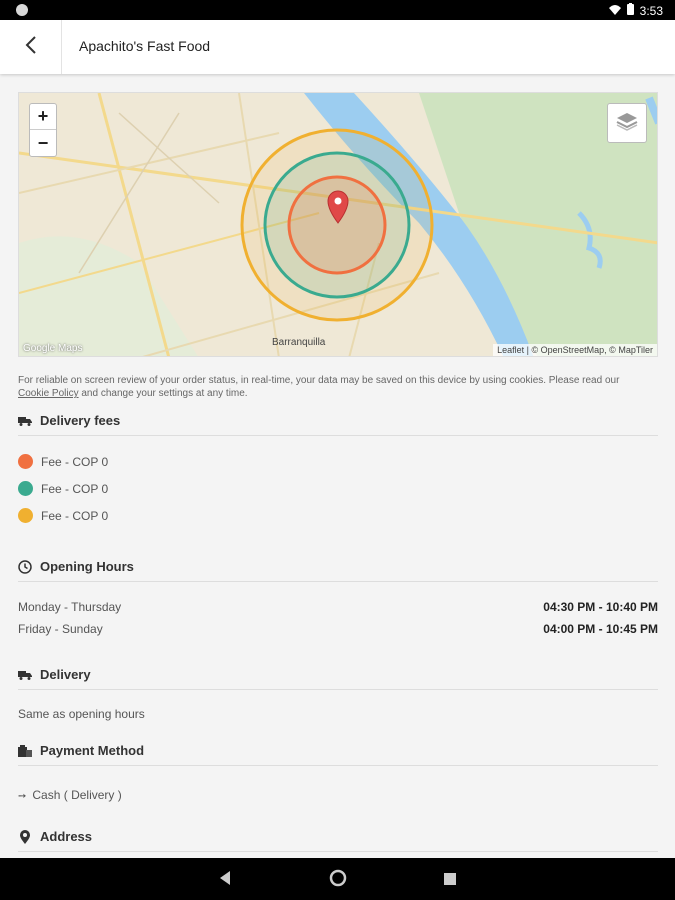 The image size is (675, 900). I want to click on payment-icon, so click(25, 751).